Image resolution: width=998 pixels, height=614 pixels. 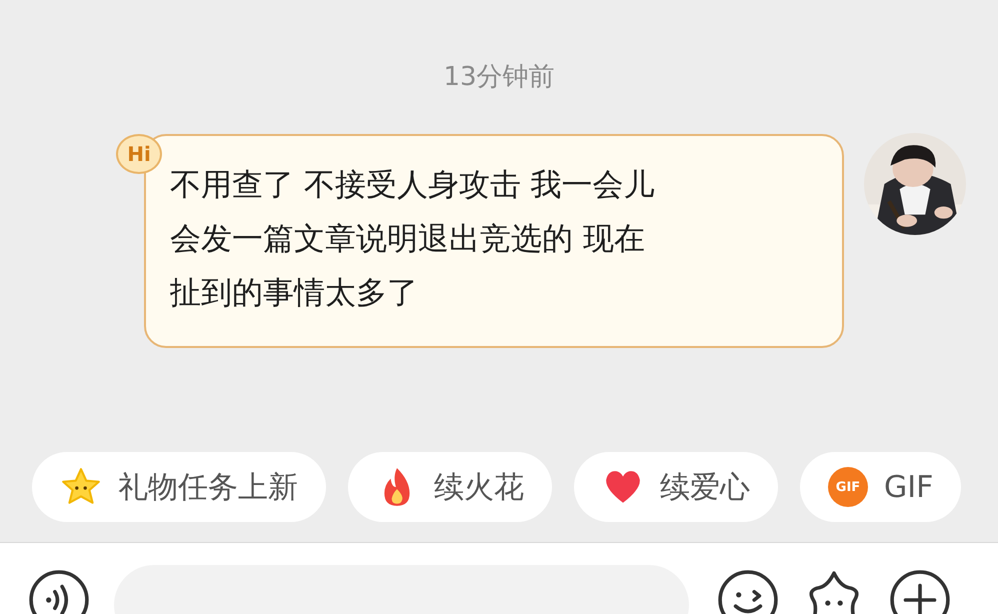 What do you see at coordinates (748, 591) in the screenshot?
I see `emoji-icon` at bounding box center [748, 591].